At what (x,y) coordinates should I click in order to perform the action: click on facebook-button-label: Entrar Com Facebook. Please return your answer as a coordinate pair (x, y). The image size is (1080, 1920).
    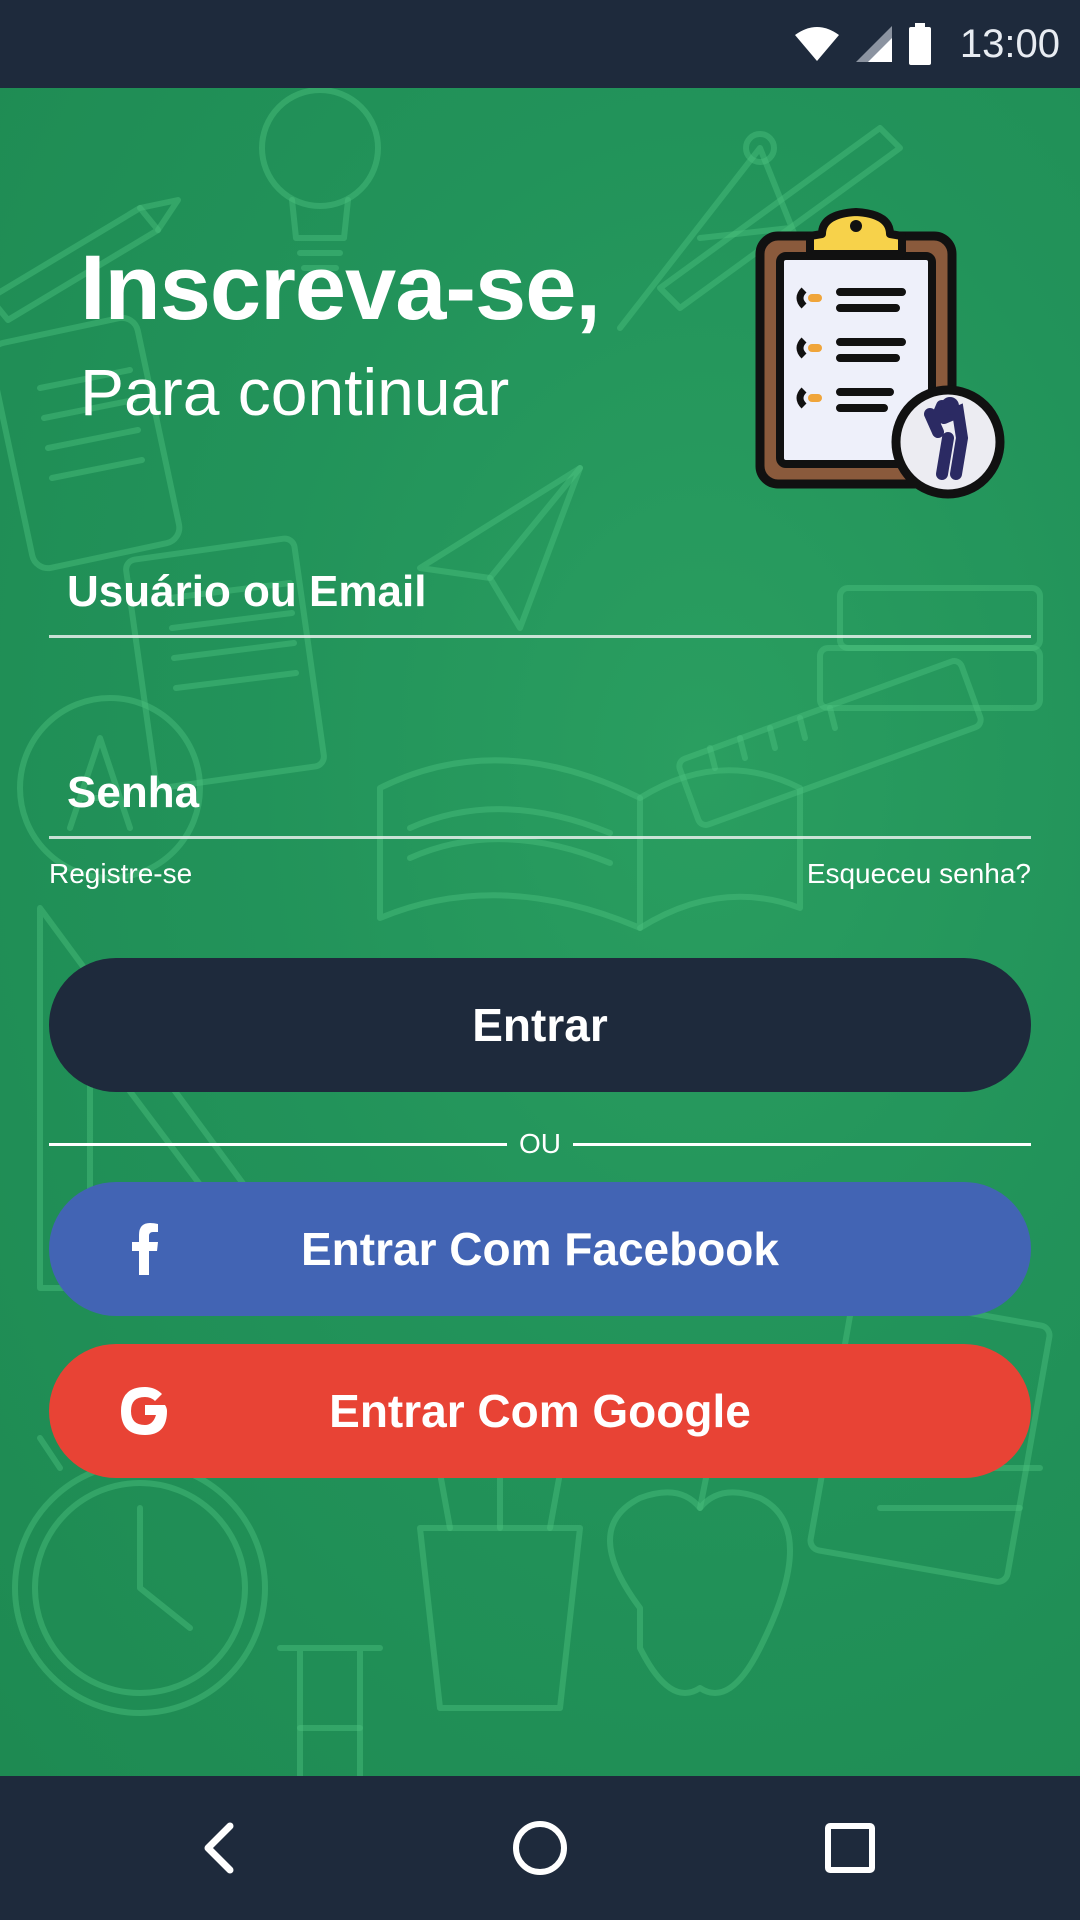
    Looking at the image, I should click on (540, 1249).